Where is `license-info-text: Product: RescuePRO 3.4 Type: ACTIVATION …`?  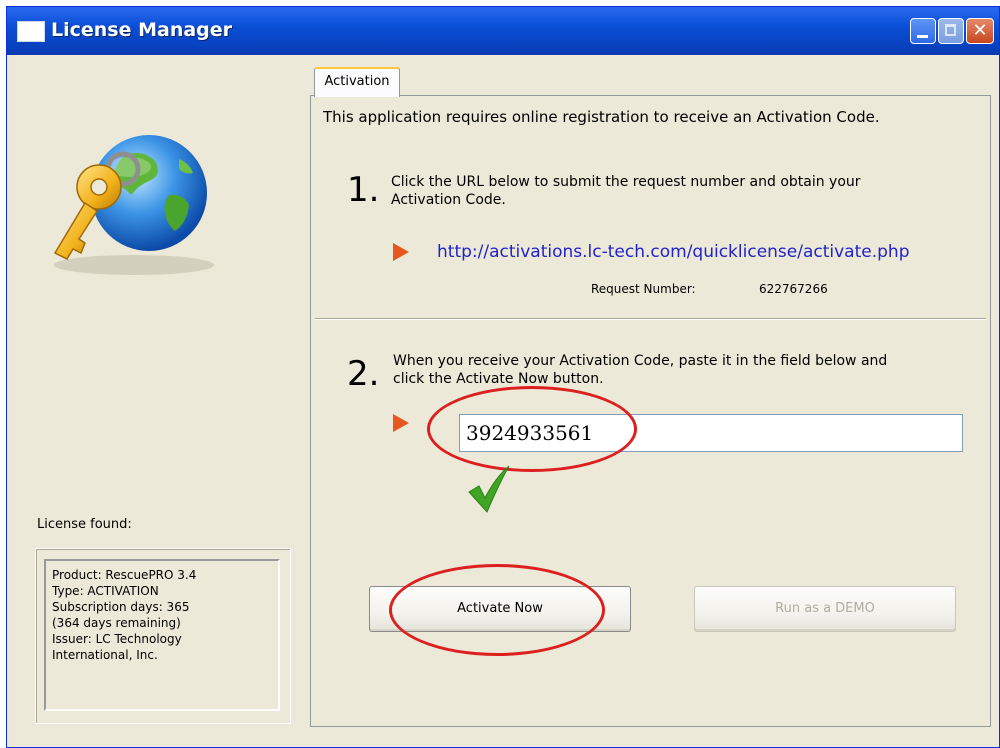
license-info-text: Product: RescuePRO 3.4 Type: ACTIVATION … is located at coordinates (162, 635).